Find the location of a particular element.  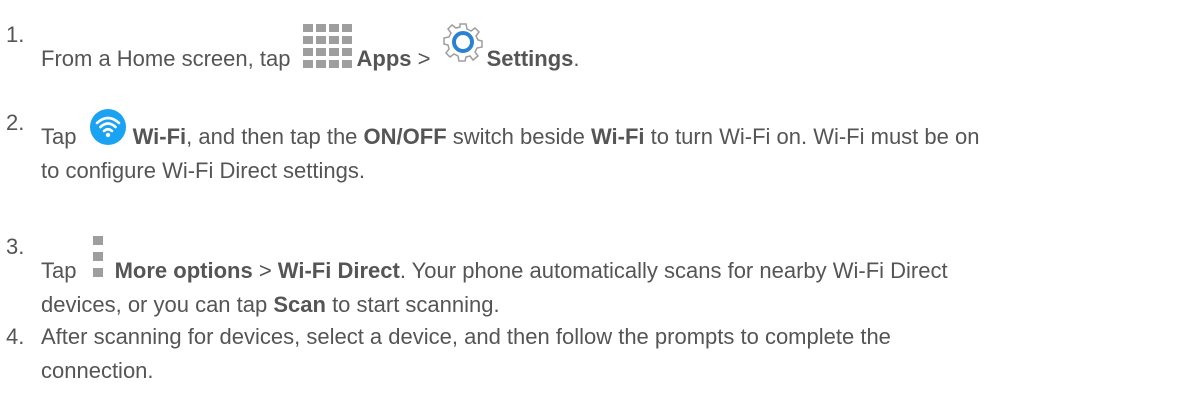

step-text: From a Home screen, tap Apps > Settings. is located at coordinates (619, 47).